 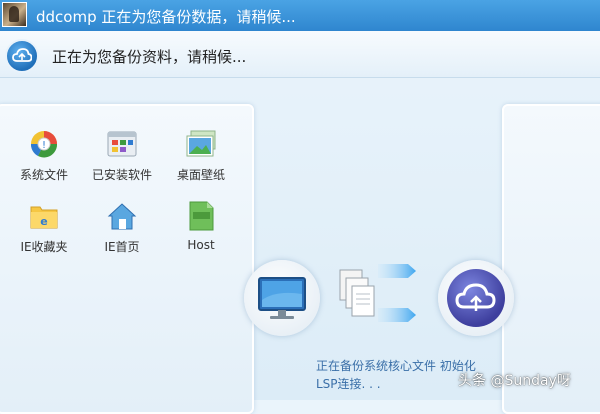 I want to click on backup-item-installed-software: 已安装软件, so click(x=122, y=158).